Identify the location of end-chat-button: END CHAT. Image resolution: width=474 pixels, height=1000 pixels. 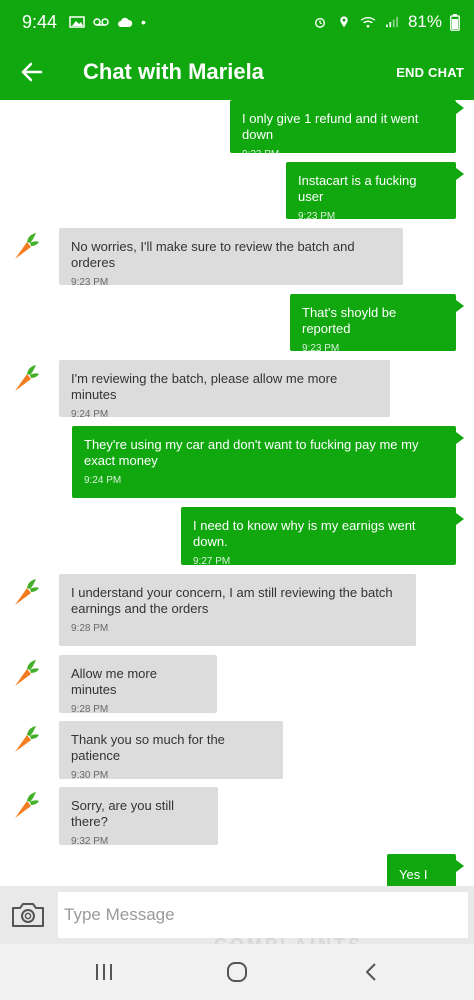
(430, 72).